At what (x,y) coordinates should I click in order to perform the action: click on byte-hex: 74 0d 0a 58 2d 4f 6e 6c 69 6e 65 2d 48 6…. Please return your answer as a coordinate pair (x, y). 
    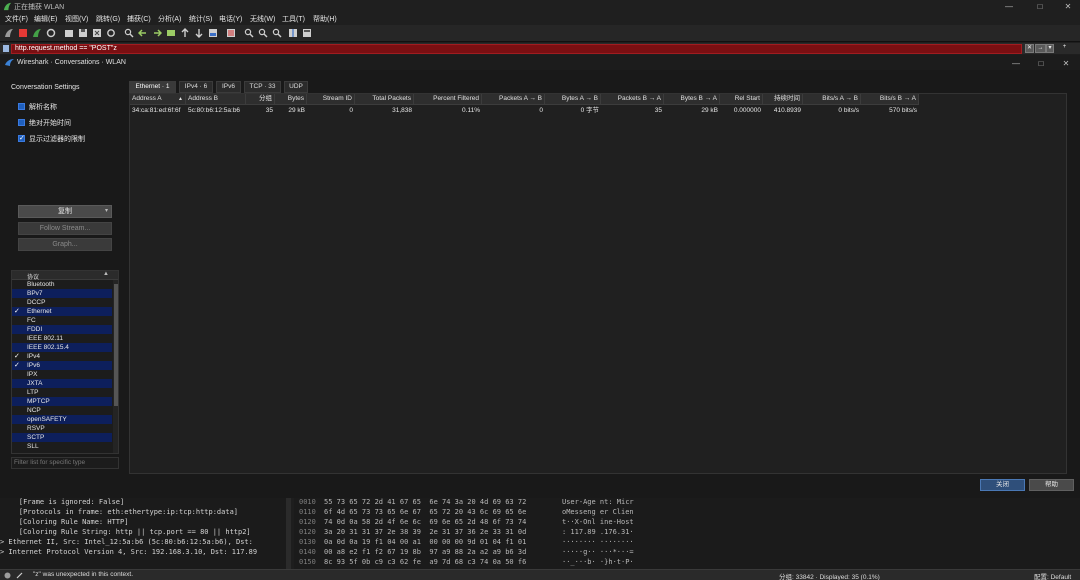
    Looking at the image, I should click on (425, 522).